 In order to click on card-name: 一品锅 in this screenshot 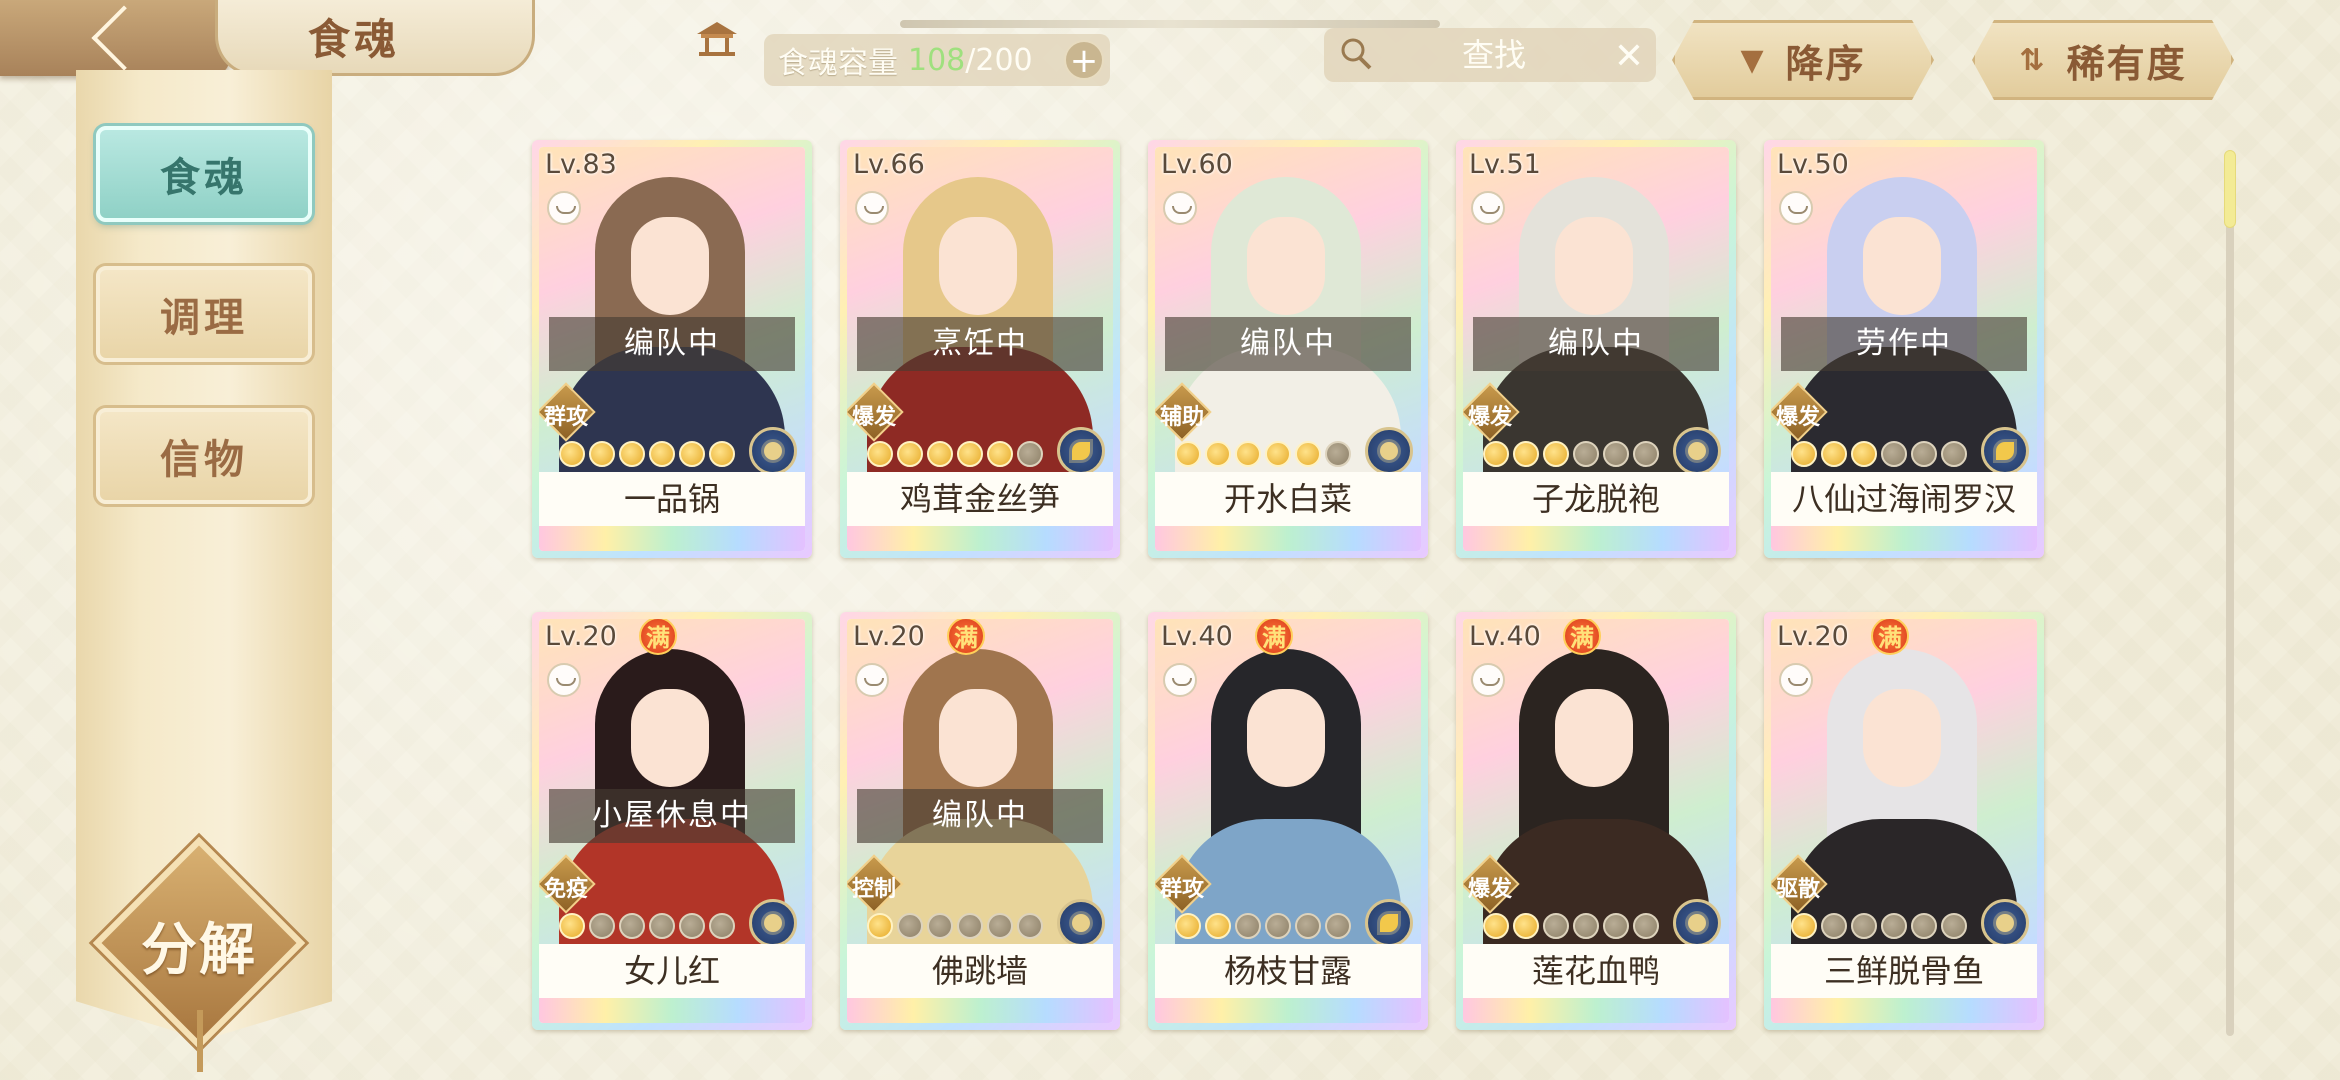, I will do `click(672, 499)`.